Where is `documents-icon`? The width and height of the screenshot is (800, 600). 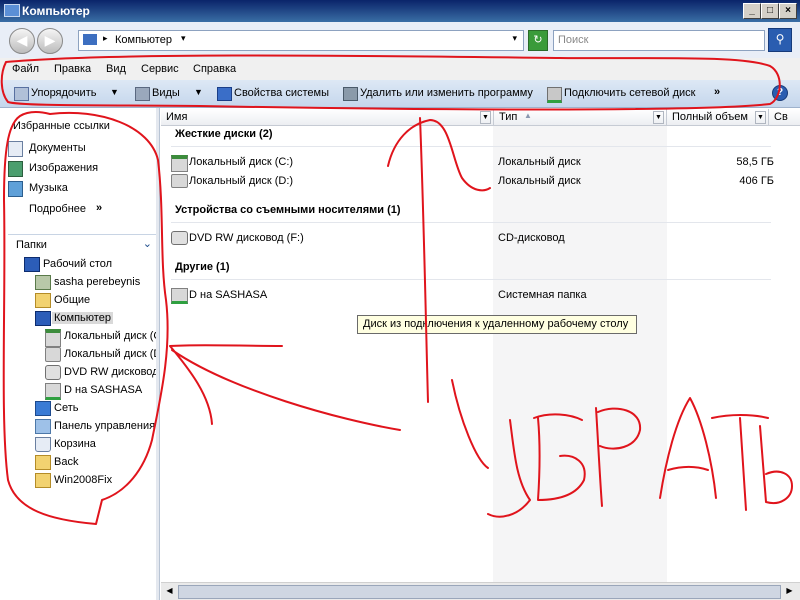 documents-icon is located at coordinates (15, 149).